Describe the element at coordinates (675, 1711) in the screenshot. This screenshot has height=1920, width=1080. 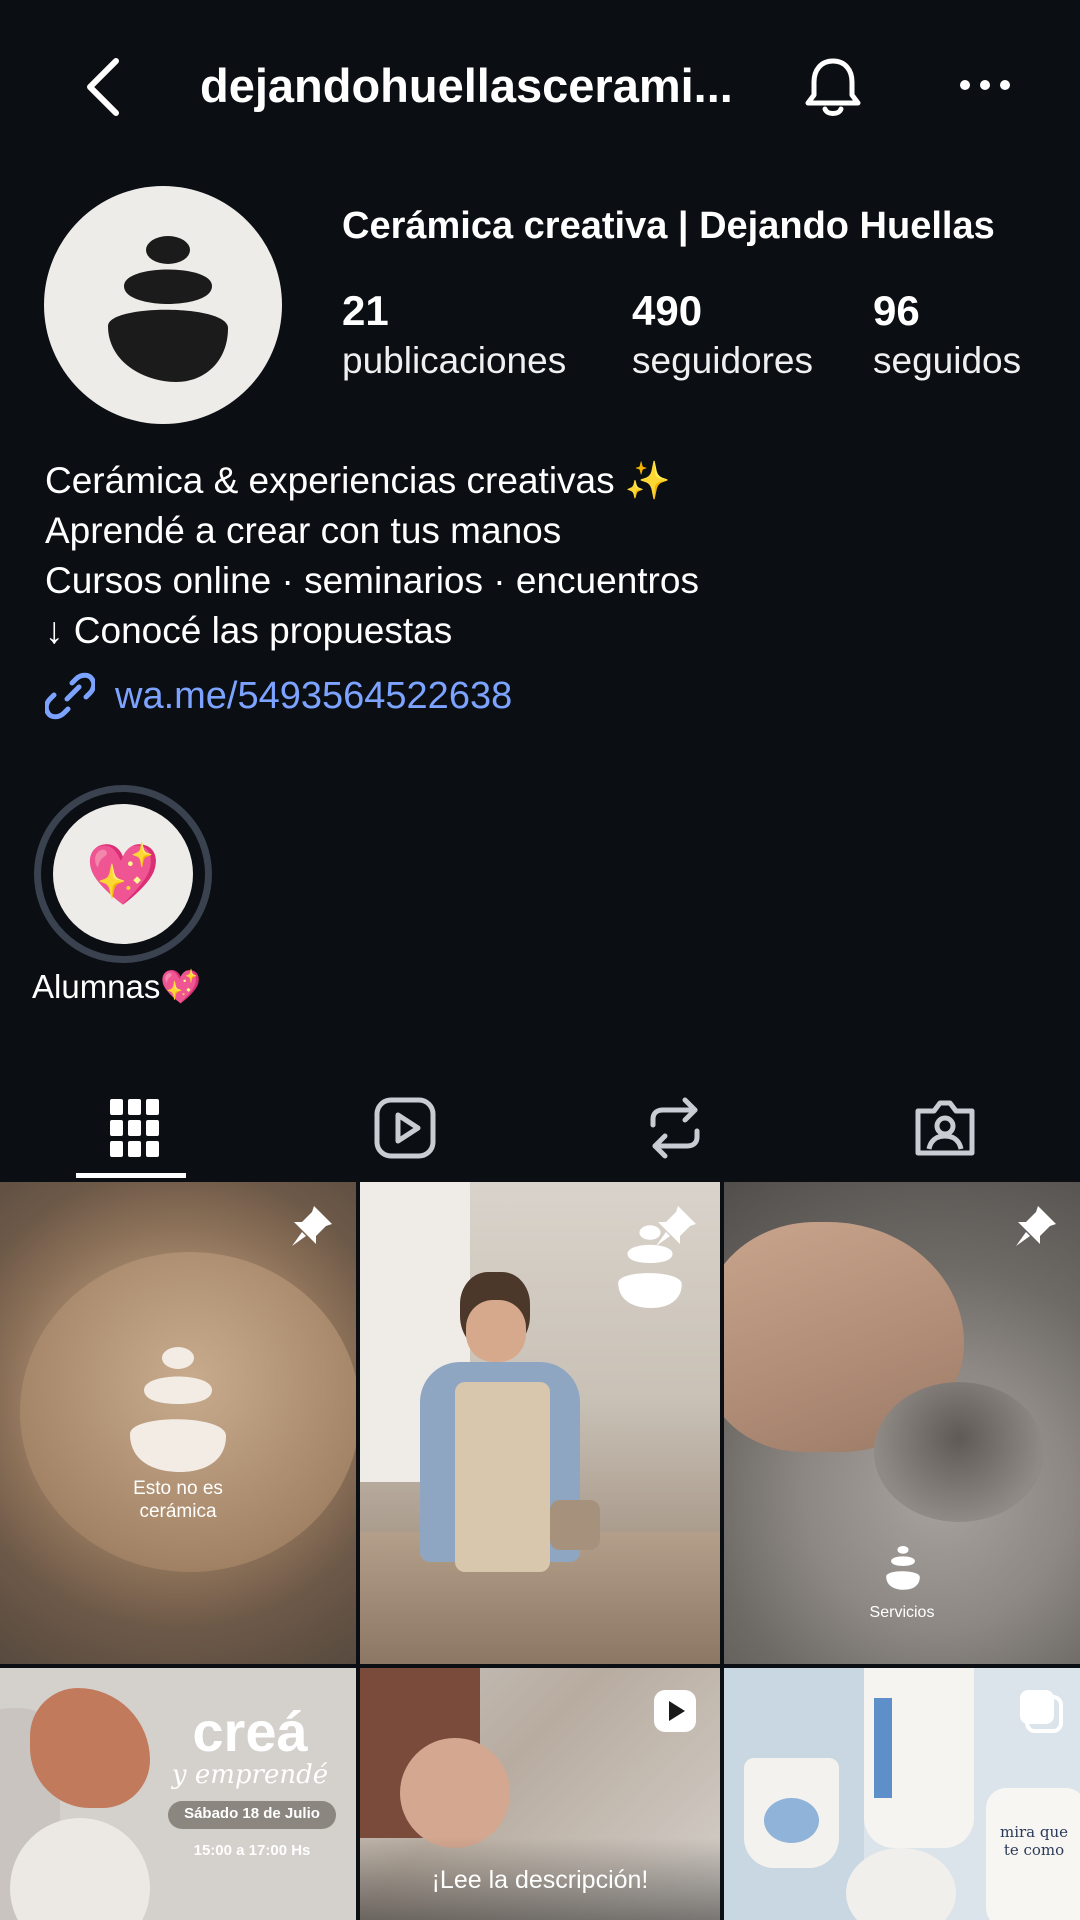
I see `reel-icon` at that location.